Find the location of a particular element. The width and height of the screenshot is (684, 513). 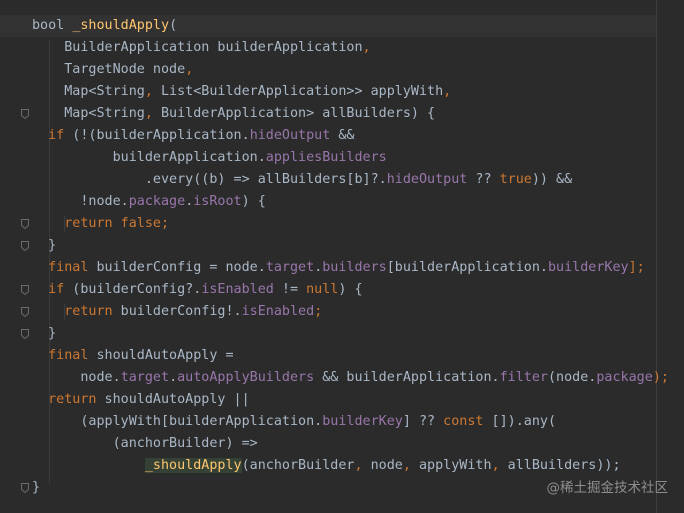

code-token: (anchorBuilder is located at coordinates (298, 465).